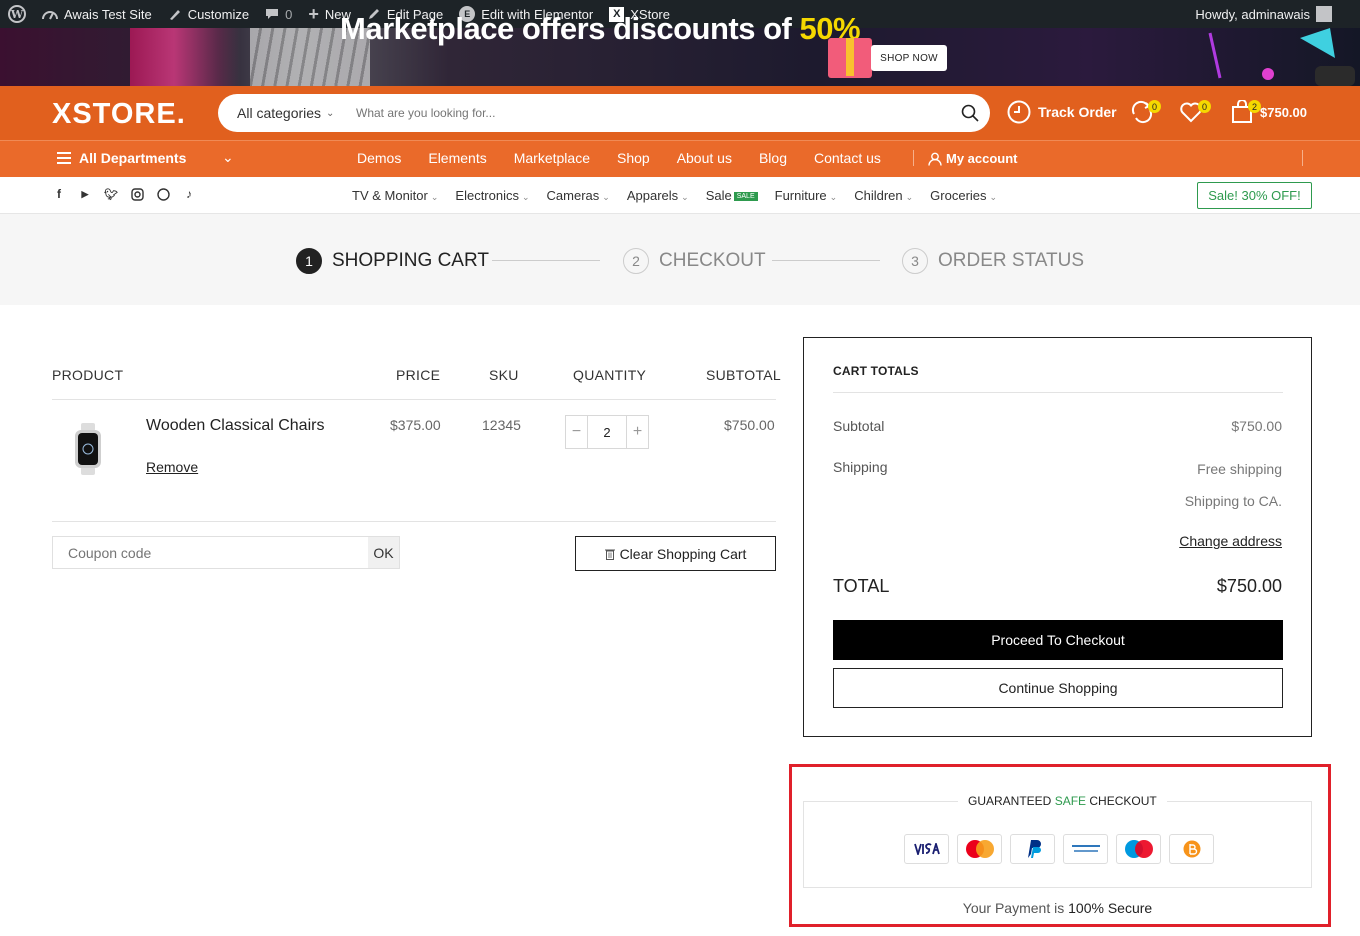 The width and height of the screenshot is (1360, 936). Describe the element at coordinates (88, 449) in the screenshot. I see `product-thumbnail` at that location.